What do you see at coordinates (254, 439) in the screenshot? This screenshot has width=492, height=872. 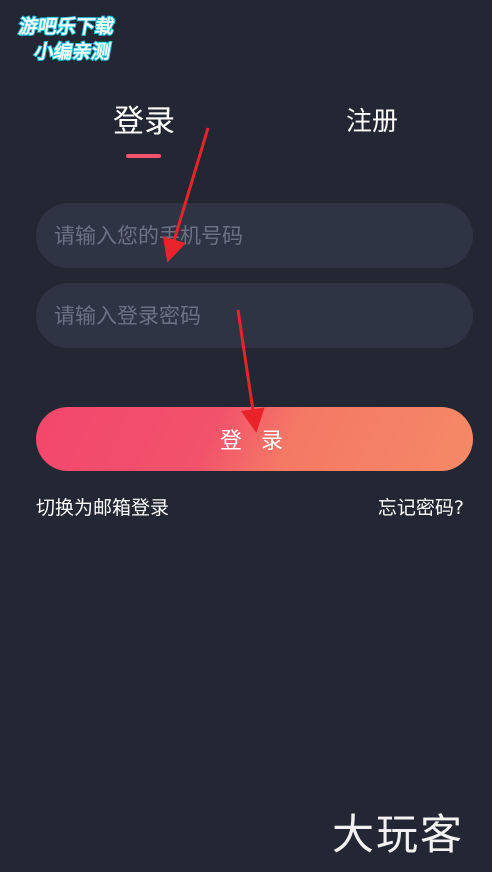 I see `login-button: 登 录` at bounding box center [254, 439].